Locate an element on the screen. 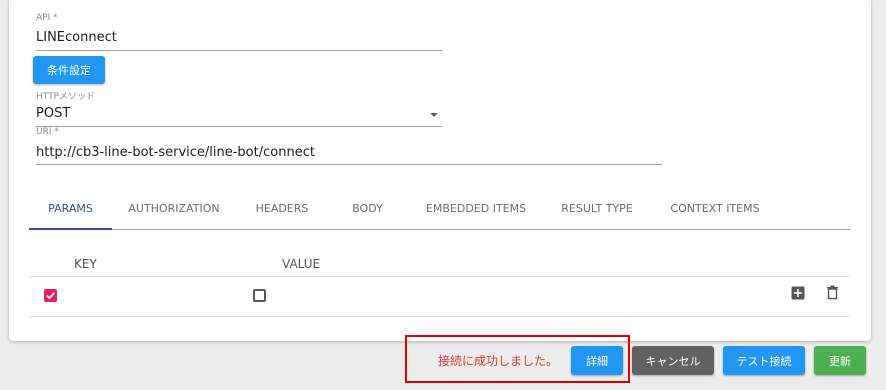 Image resolution: width=886 pixels, height=390 pixels. http-method-select: HTTPメソッド POST is located at coordinates (239, 108).